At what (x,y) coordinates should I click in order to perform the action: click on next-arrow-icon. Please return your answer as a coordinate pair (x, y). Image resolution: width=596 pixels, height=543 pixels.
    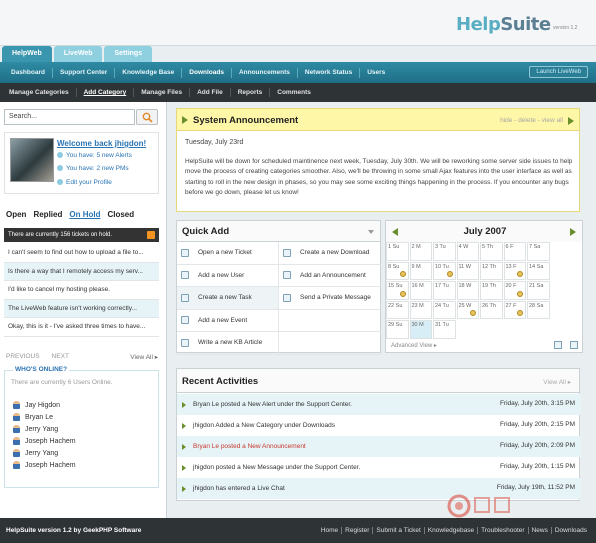
    Looking at the image, I should click on (571, 121).